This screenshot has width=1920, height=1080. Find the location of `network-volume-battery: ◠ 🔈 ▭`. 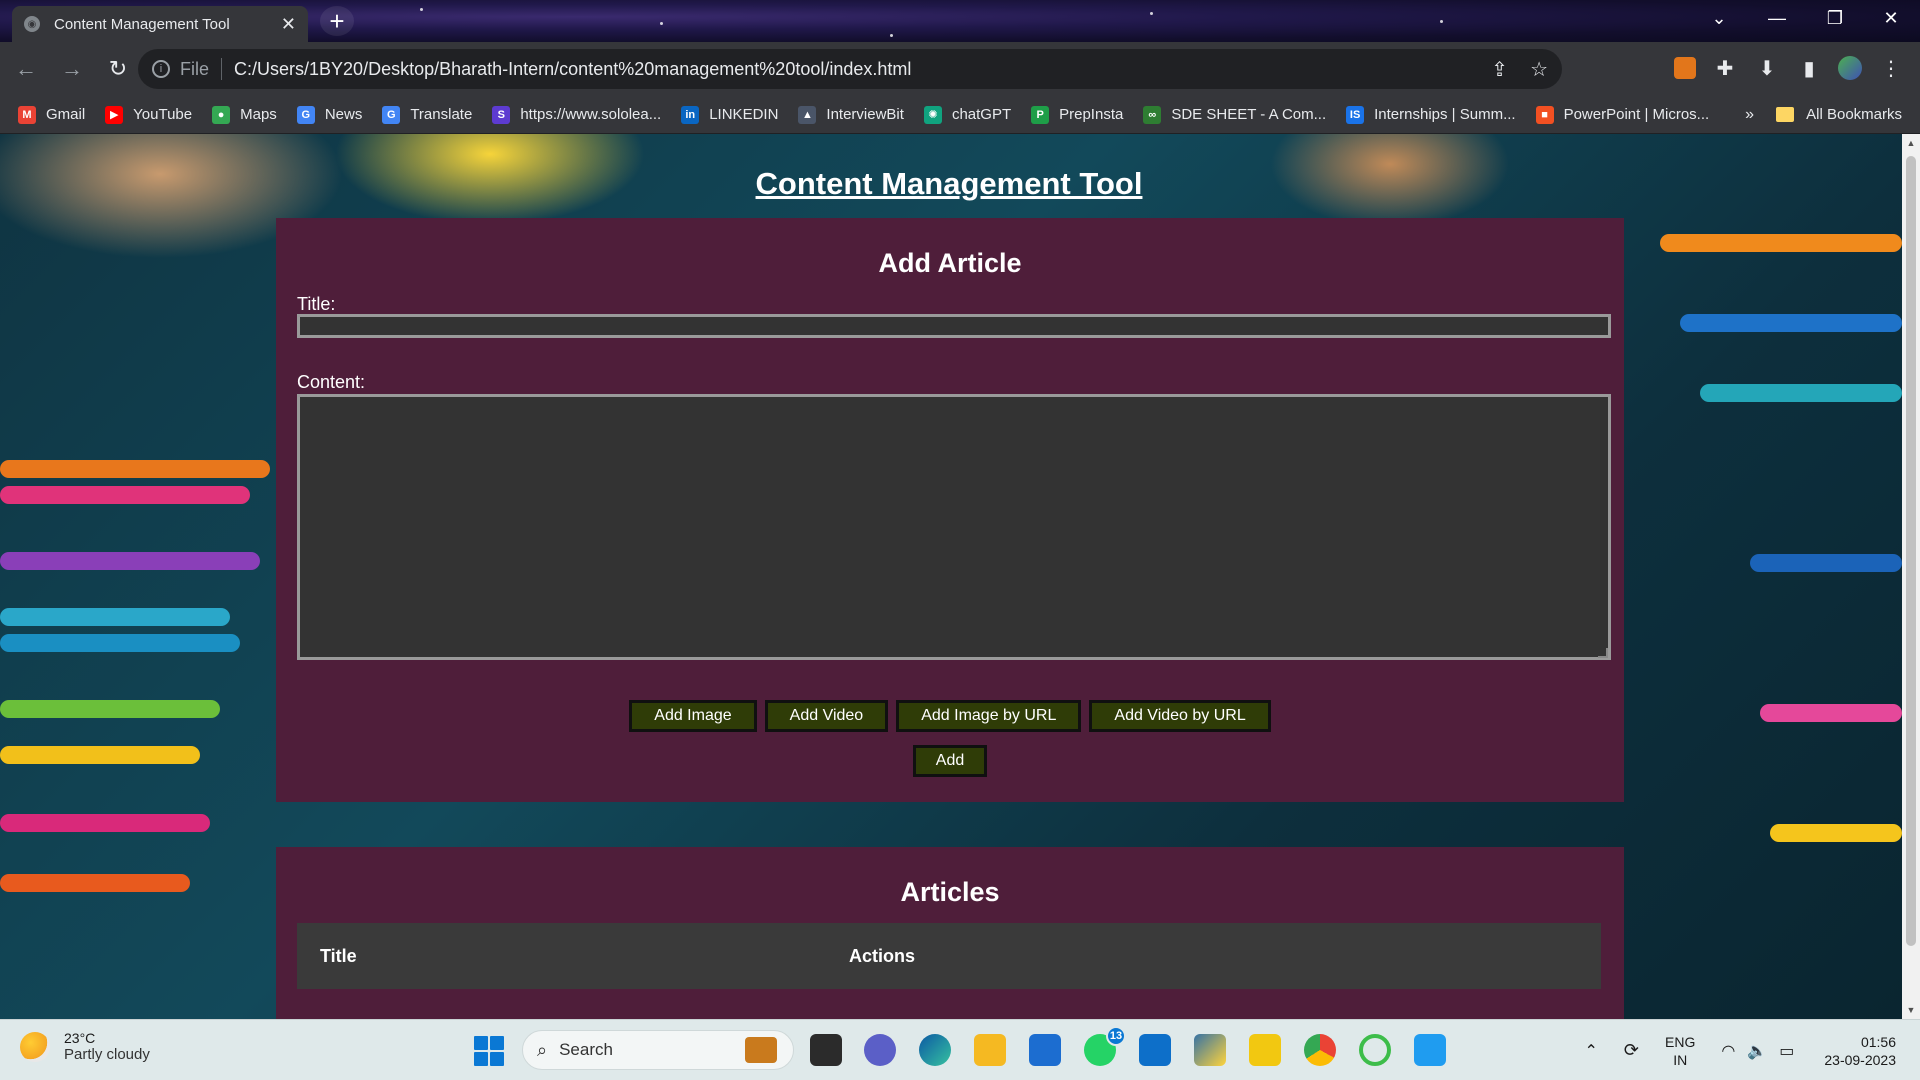

network-volume-battery: ◠ 🔈 ▭ is located at coordinates (1757, 1051).